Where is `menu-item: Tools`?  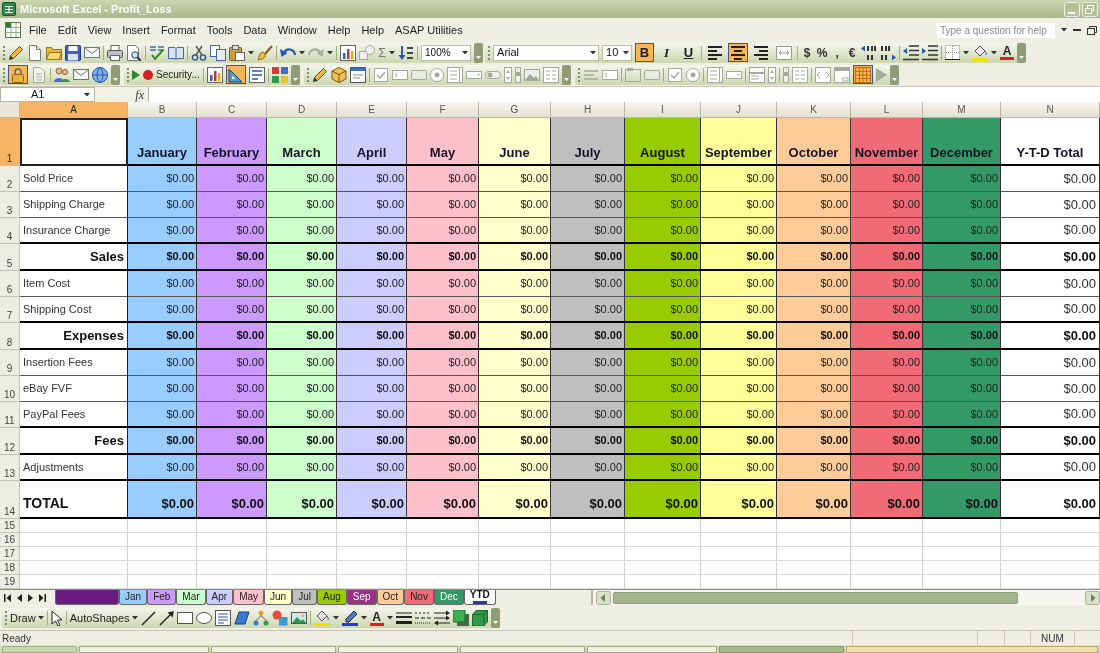 menu-item: Tools is located at coordinates (219, 30).